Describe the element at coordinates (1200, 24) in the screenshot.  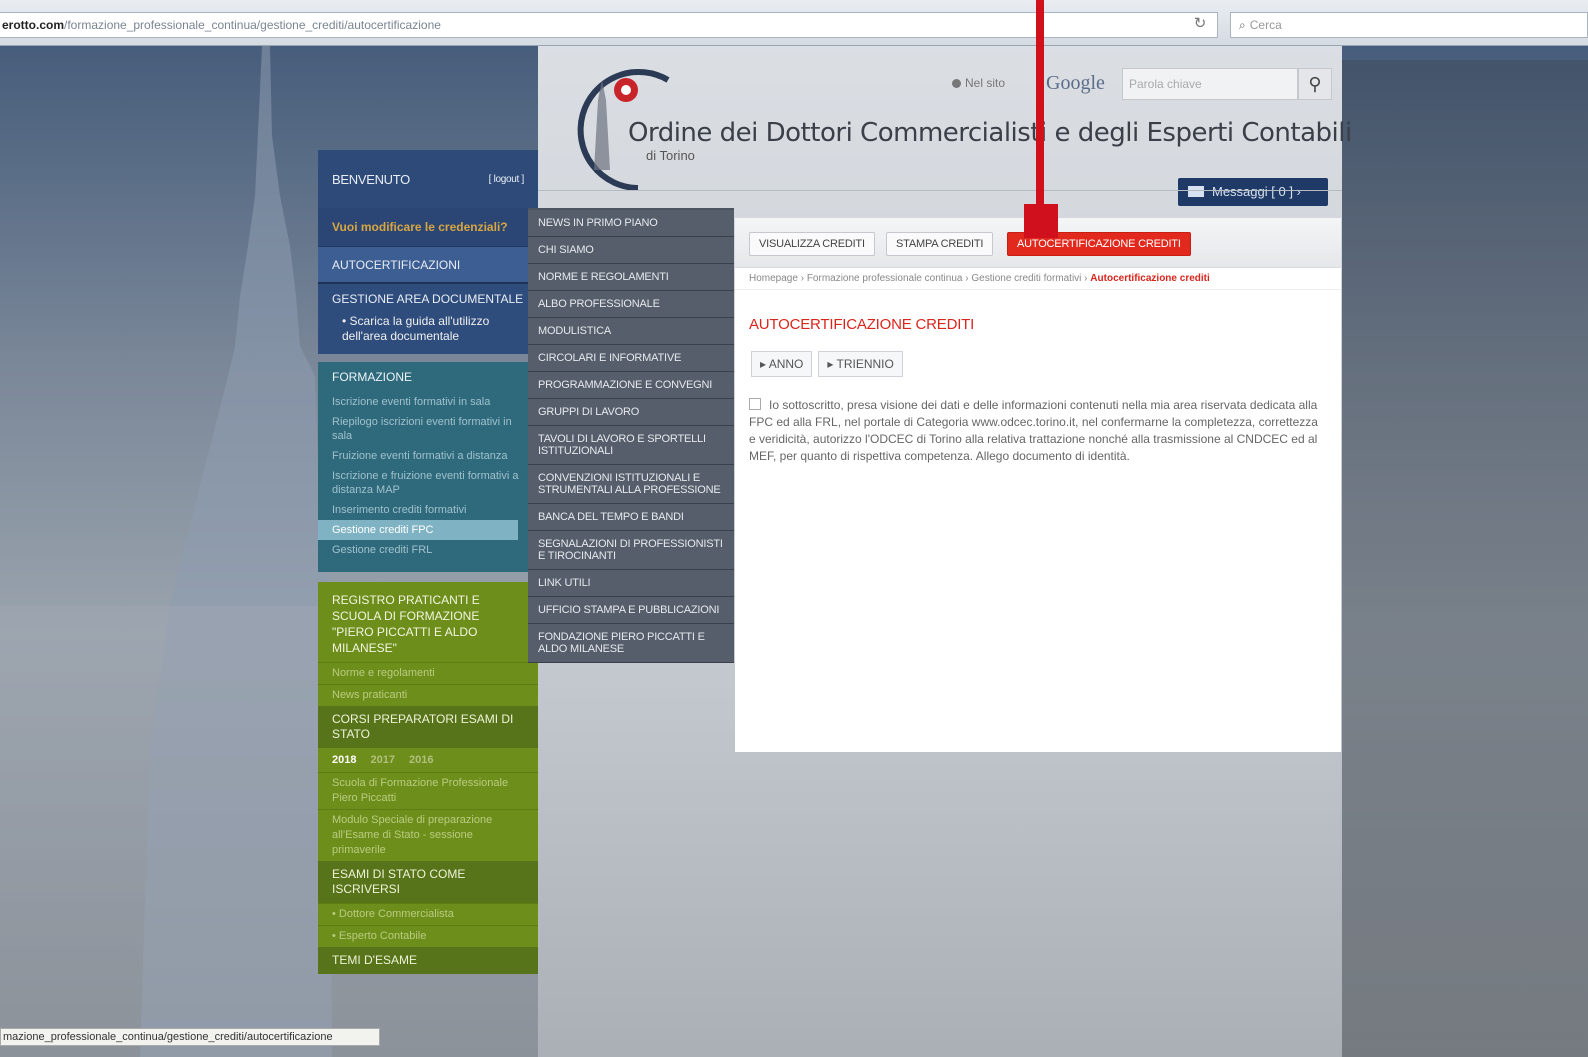
I see `reload-icon: ↻` at that location.